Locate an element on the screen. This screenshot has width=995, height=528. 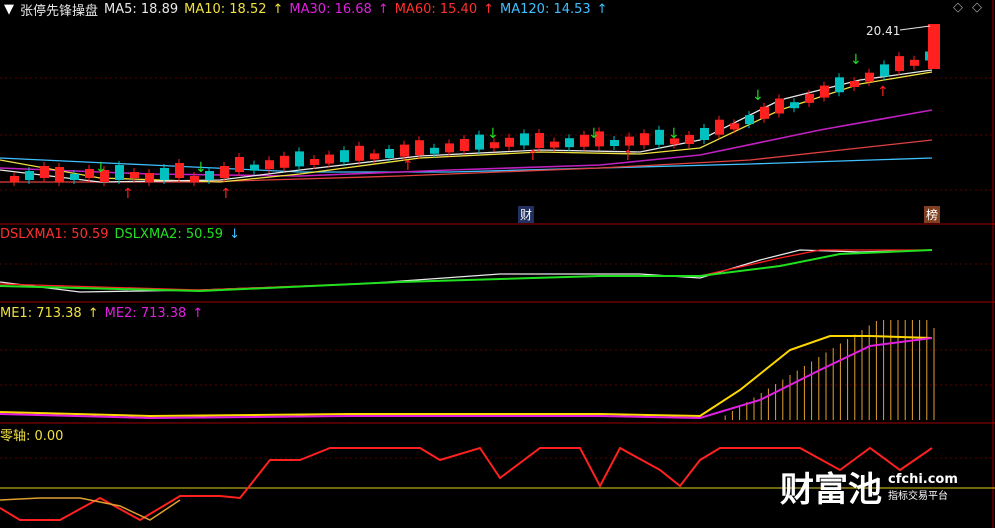
peak-price-label: 20.41 is located at coordinates (883, 31).